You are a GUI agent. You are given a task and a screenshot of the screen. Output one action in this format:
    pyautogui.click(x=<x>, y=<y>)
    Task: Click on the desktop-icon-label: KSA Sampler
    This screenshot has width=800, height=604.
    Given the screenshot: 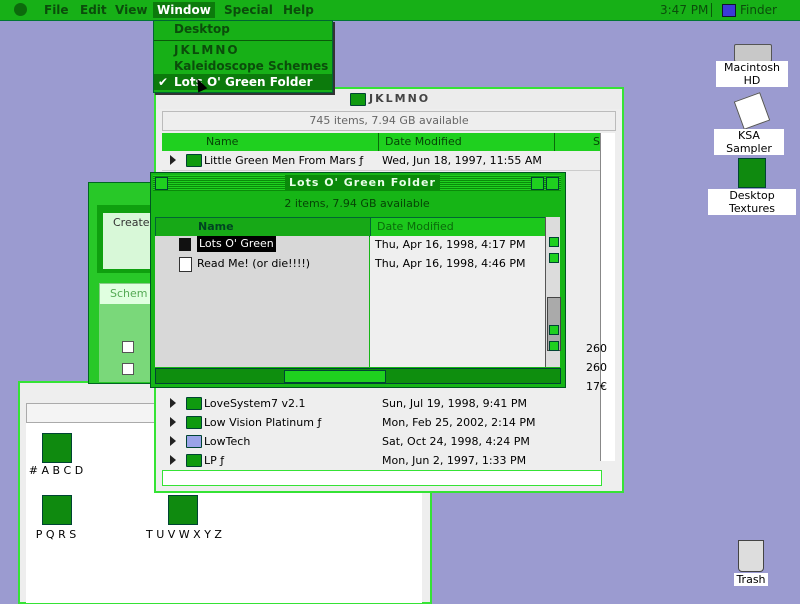 What is the action you would take?
    pyautogui.click(x=749, y=142)
    